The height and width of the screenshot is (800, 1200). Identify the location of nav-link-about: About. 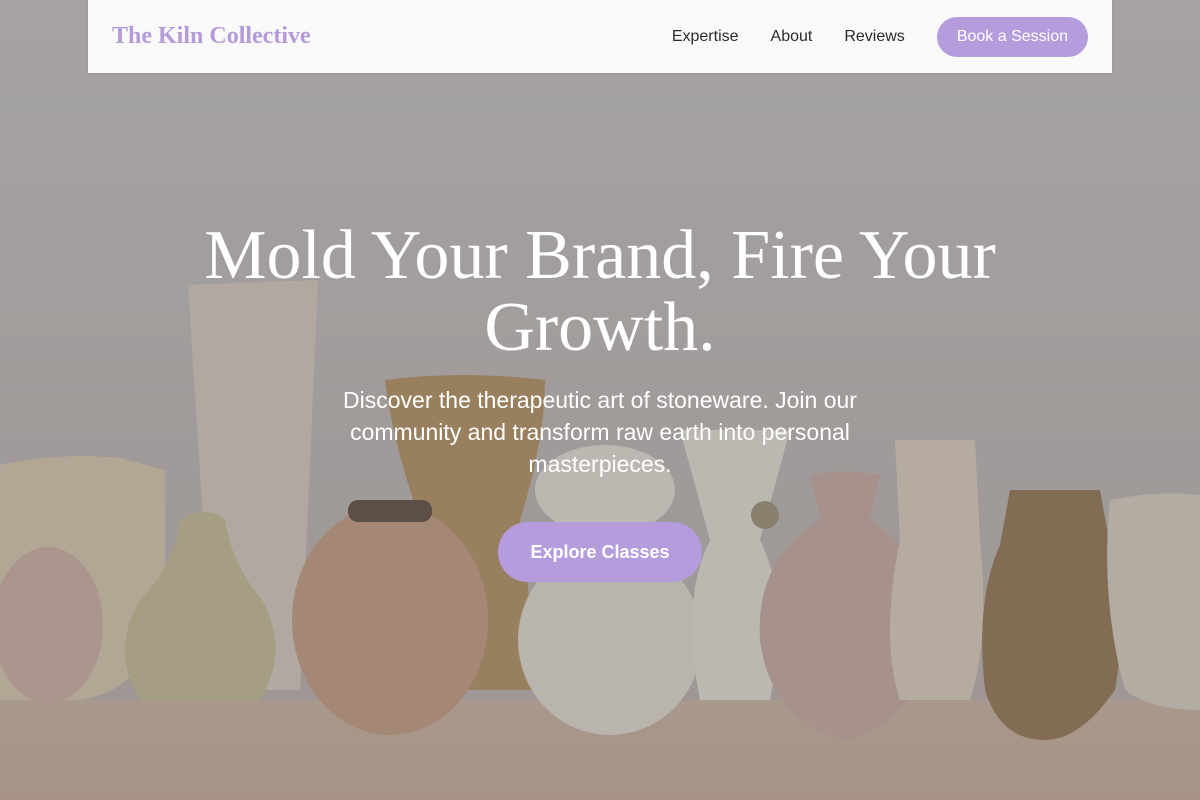
(792, 37).